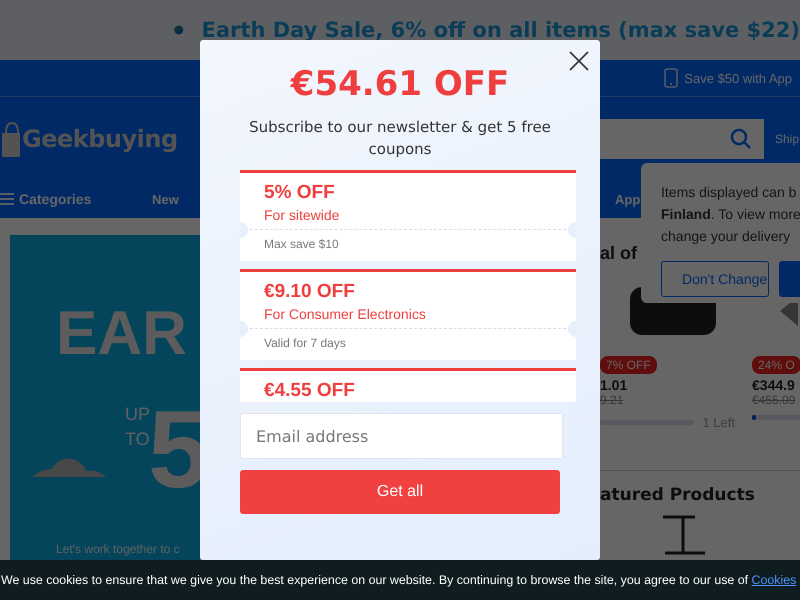  What do you see at coordinates (774, 580) in the screenshot?
I see `cookies-link: Cookies` at bounding box center [774, 580].